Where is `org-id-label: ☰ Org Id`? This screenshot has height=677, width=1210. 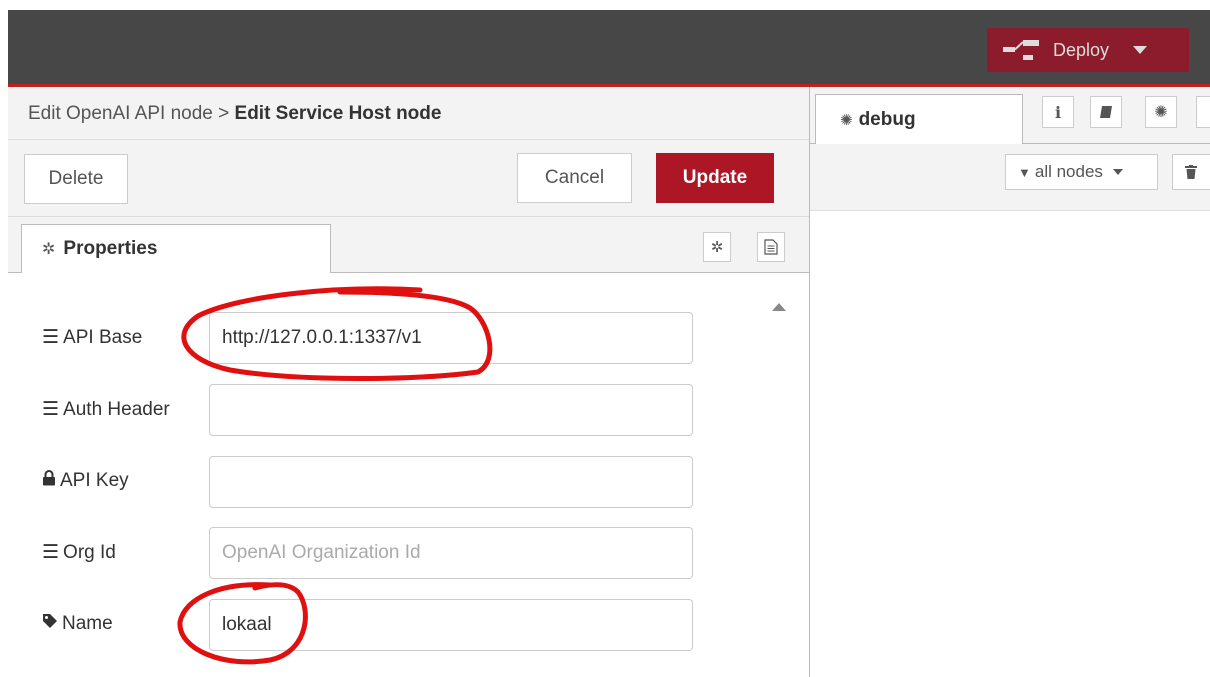
org-id-label: ☰ Org Id is located at coordinates (79, 552).